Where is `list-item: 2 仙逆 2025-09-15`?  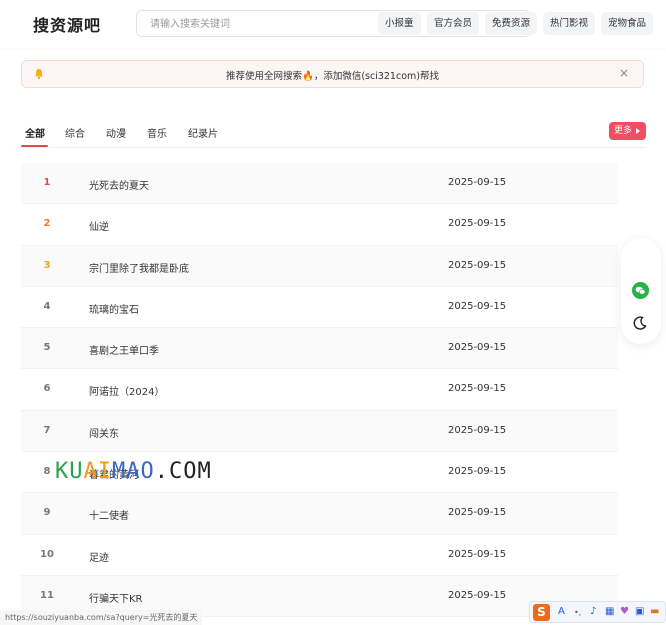 list-item: 2 仙逆 2025-09-15 is located at coordinates (319, 225).